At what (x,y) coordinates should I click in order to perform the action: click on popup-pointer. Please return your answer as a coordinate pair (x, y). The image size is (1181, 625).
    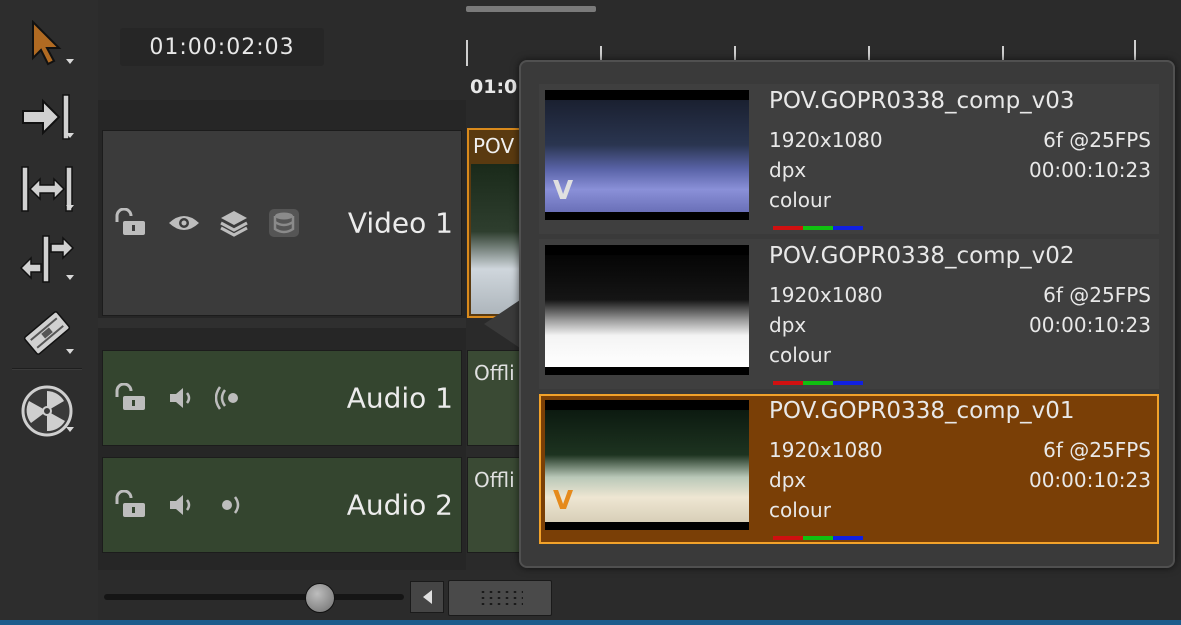
    Looking at the image, I should click on (502, 324).